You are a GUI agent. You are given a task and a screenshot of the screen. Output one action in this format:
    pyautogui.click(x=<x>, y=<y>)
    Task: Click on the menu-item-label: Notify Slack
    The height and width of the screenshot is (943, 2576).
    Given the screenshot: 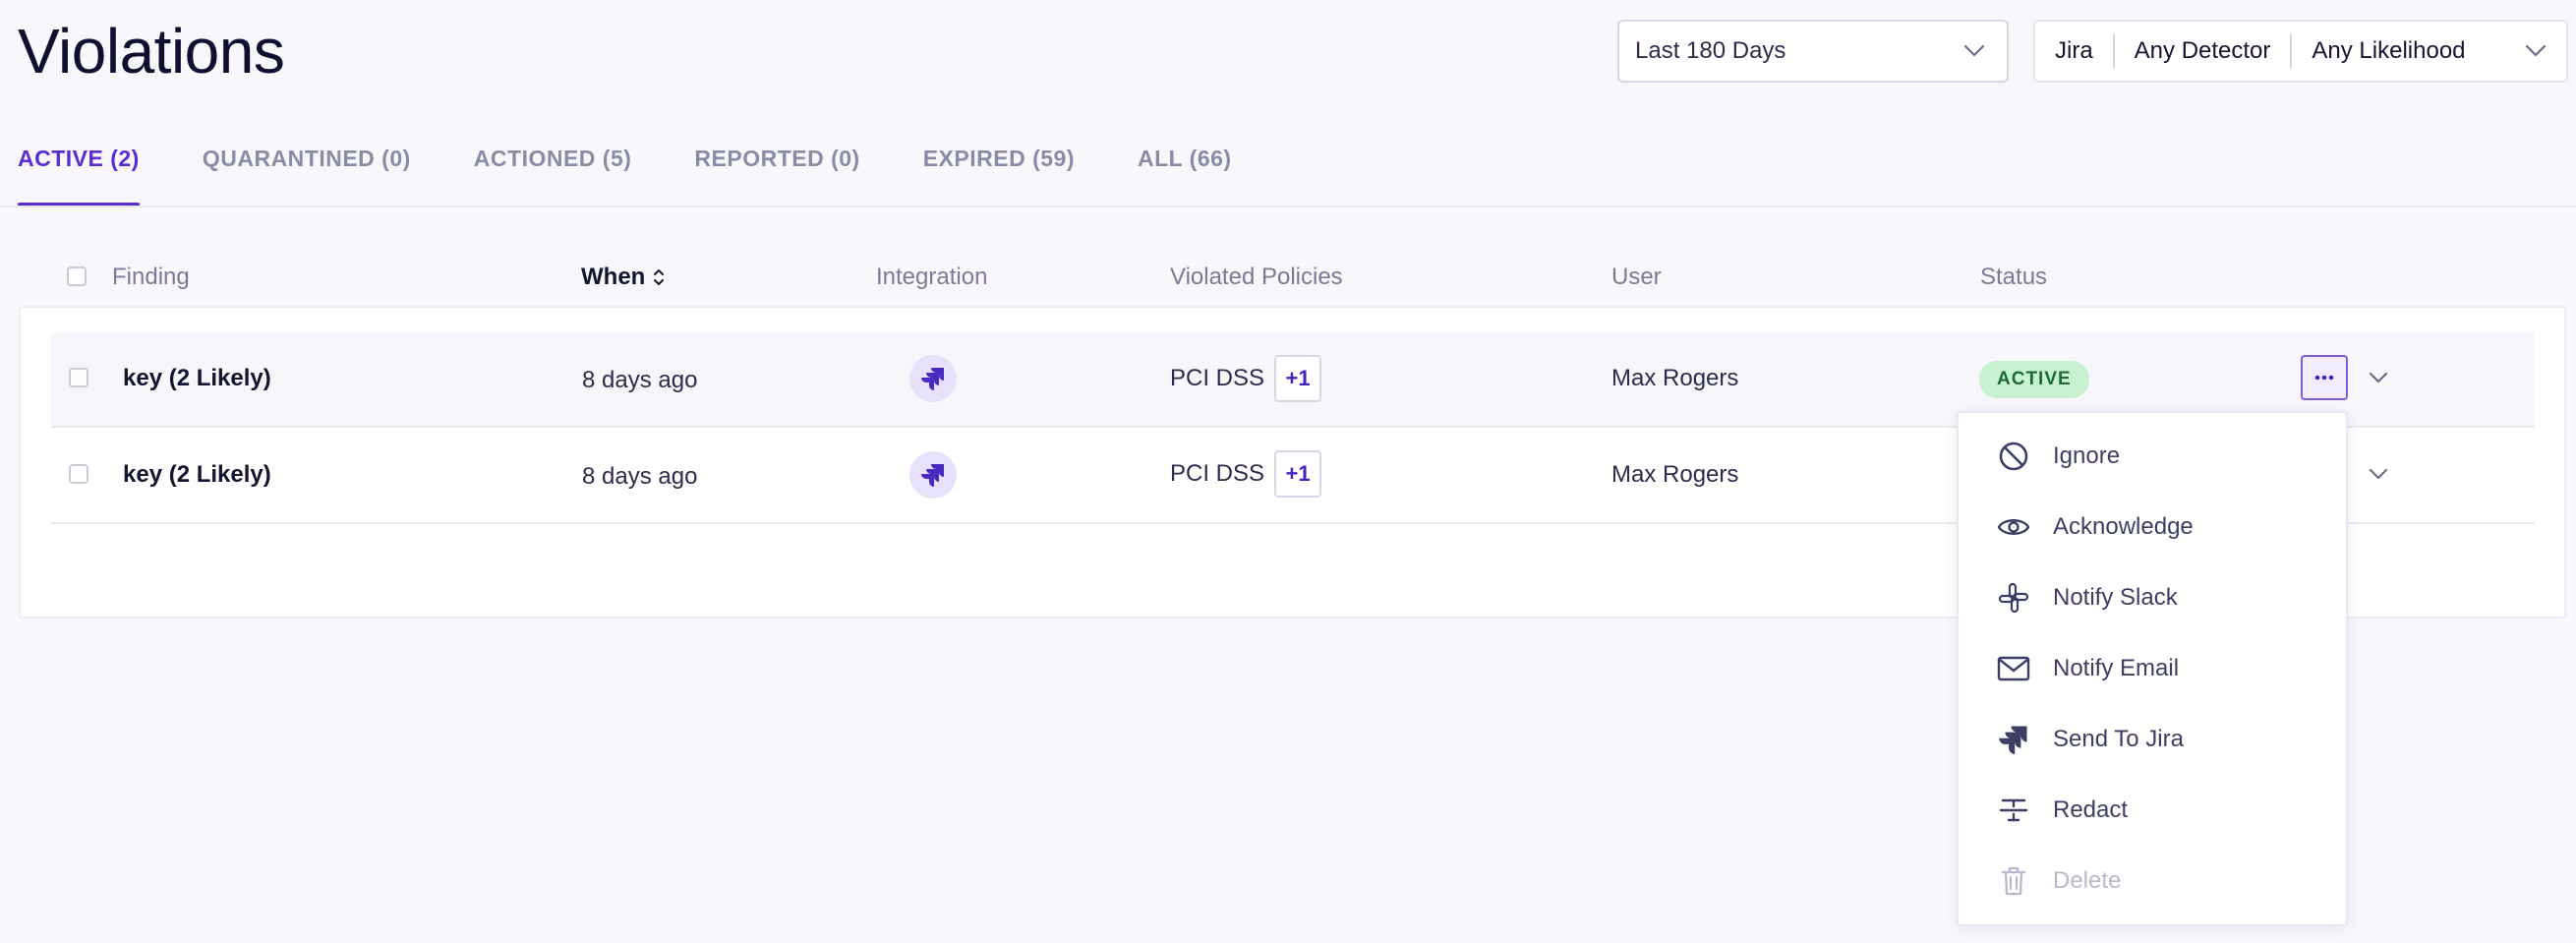 What is the action you would take?
    pyautogui.click(x=2115, y=598)
    